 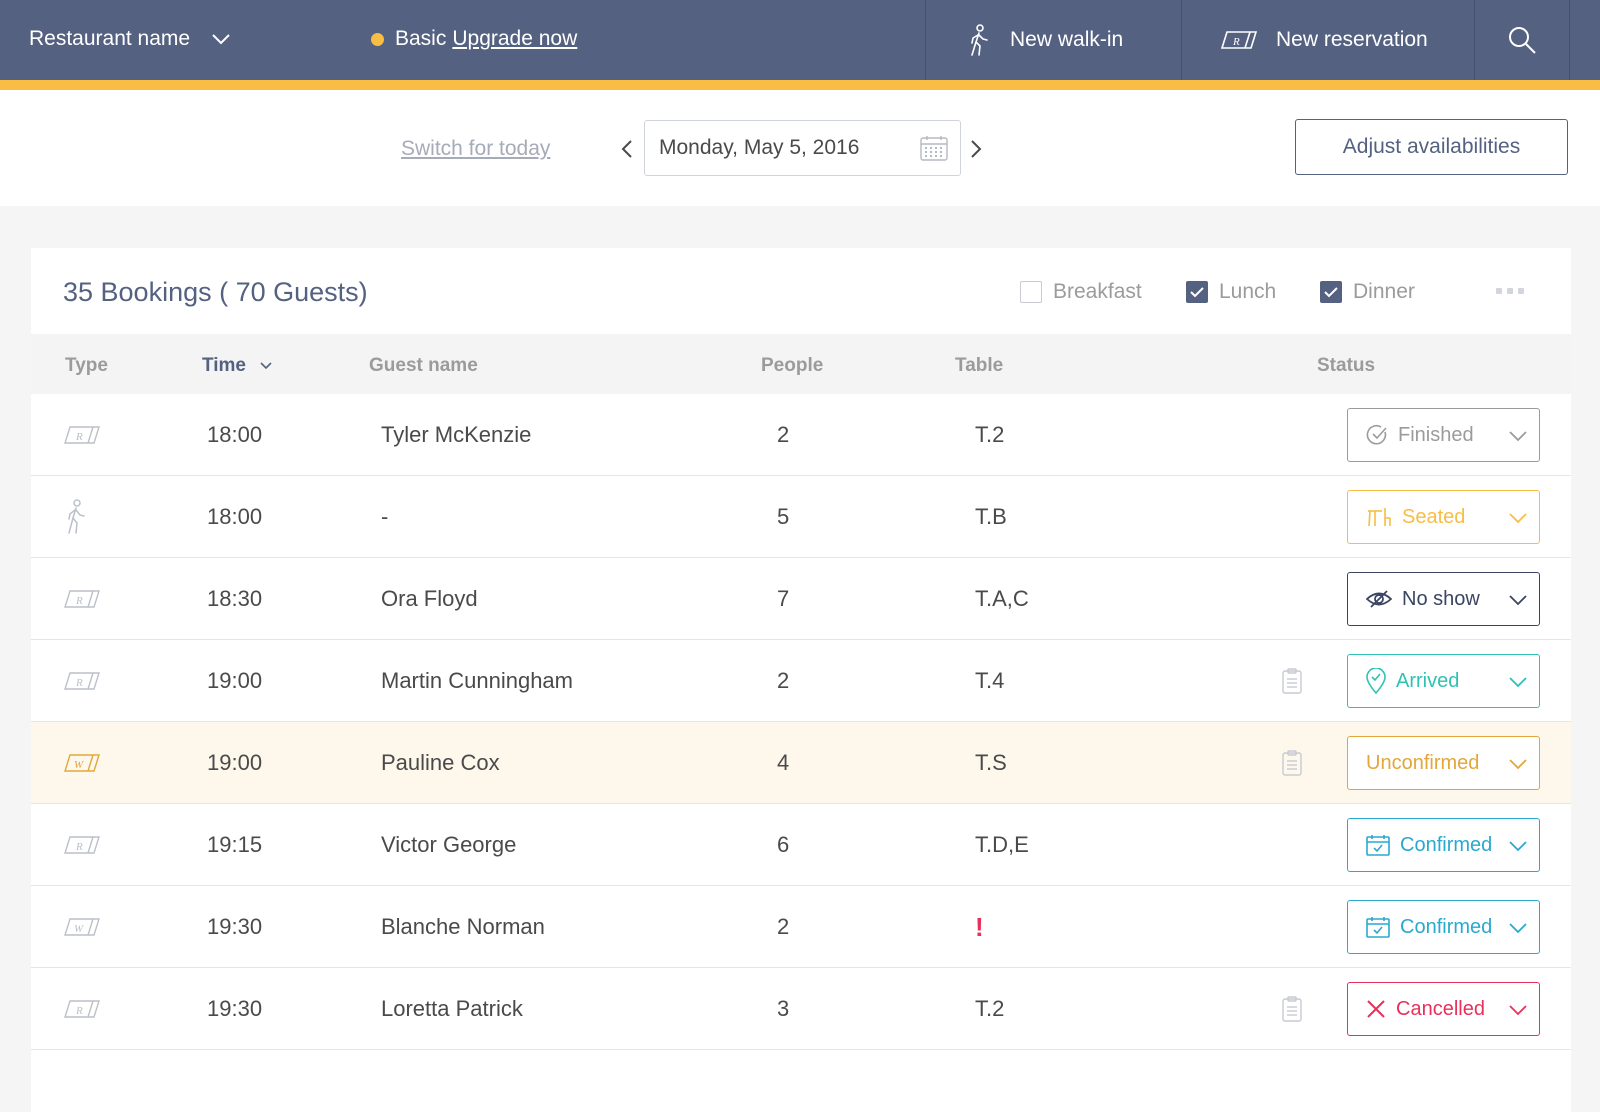 What do you see at coordinates (1379, 599) in the screenshot?
I see `eye-off-icon` at bounding box center [1379, 599].